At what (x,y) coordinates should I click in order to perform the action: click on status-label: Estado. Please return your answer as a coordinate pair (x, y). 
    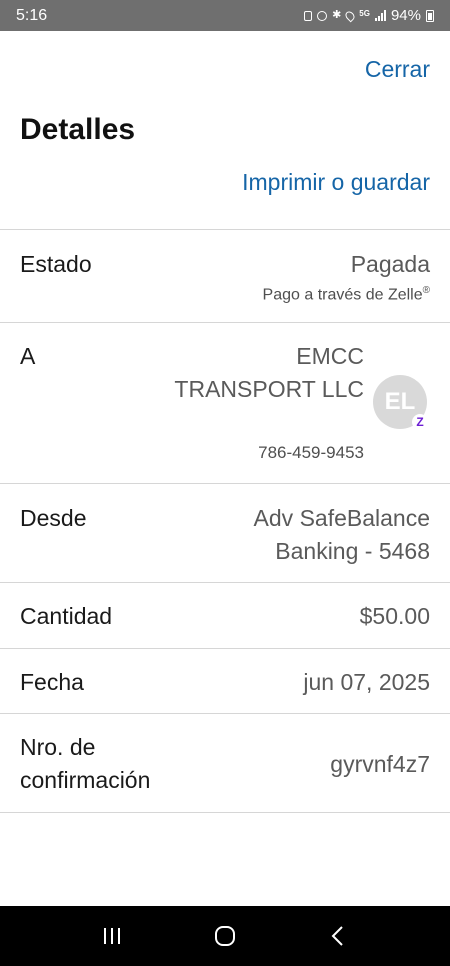
    Looking at the image, I should click on (56, 264).